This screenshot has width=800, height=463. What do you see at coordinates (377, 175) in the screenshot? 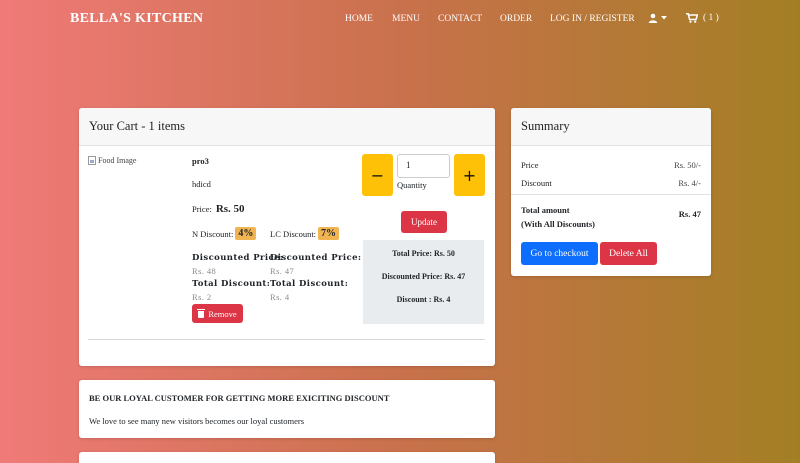
I see `quantity-decrease-button: −` at bounding box center [377, 175].